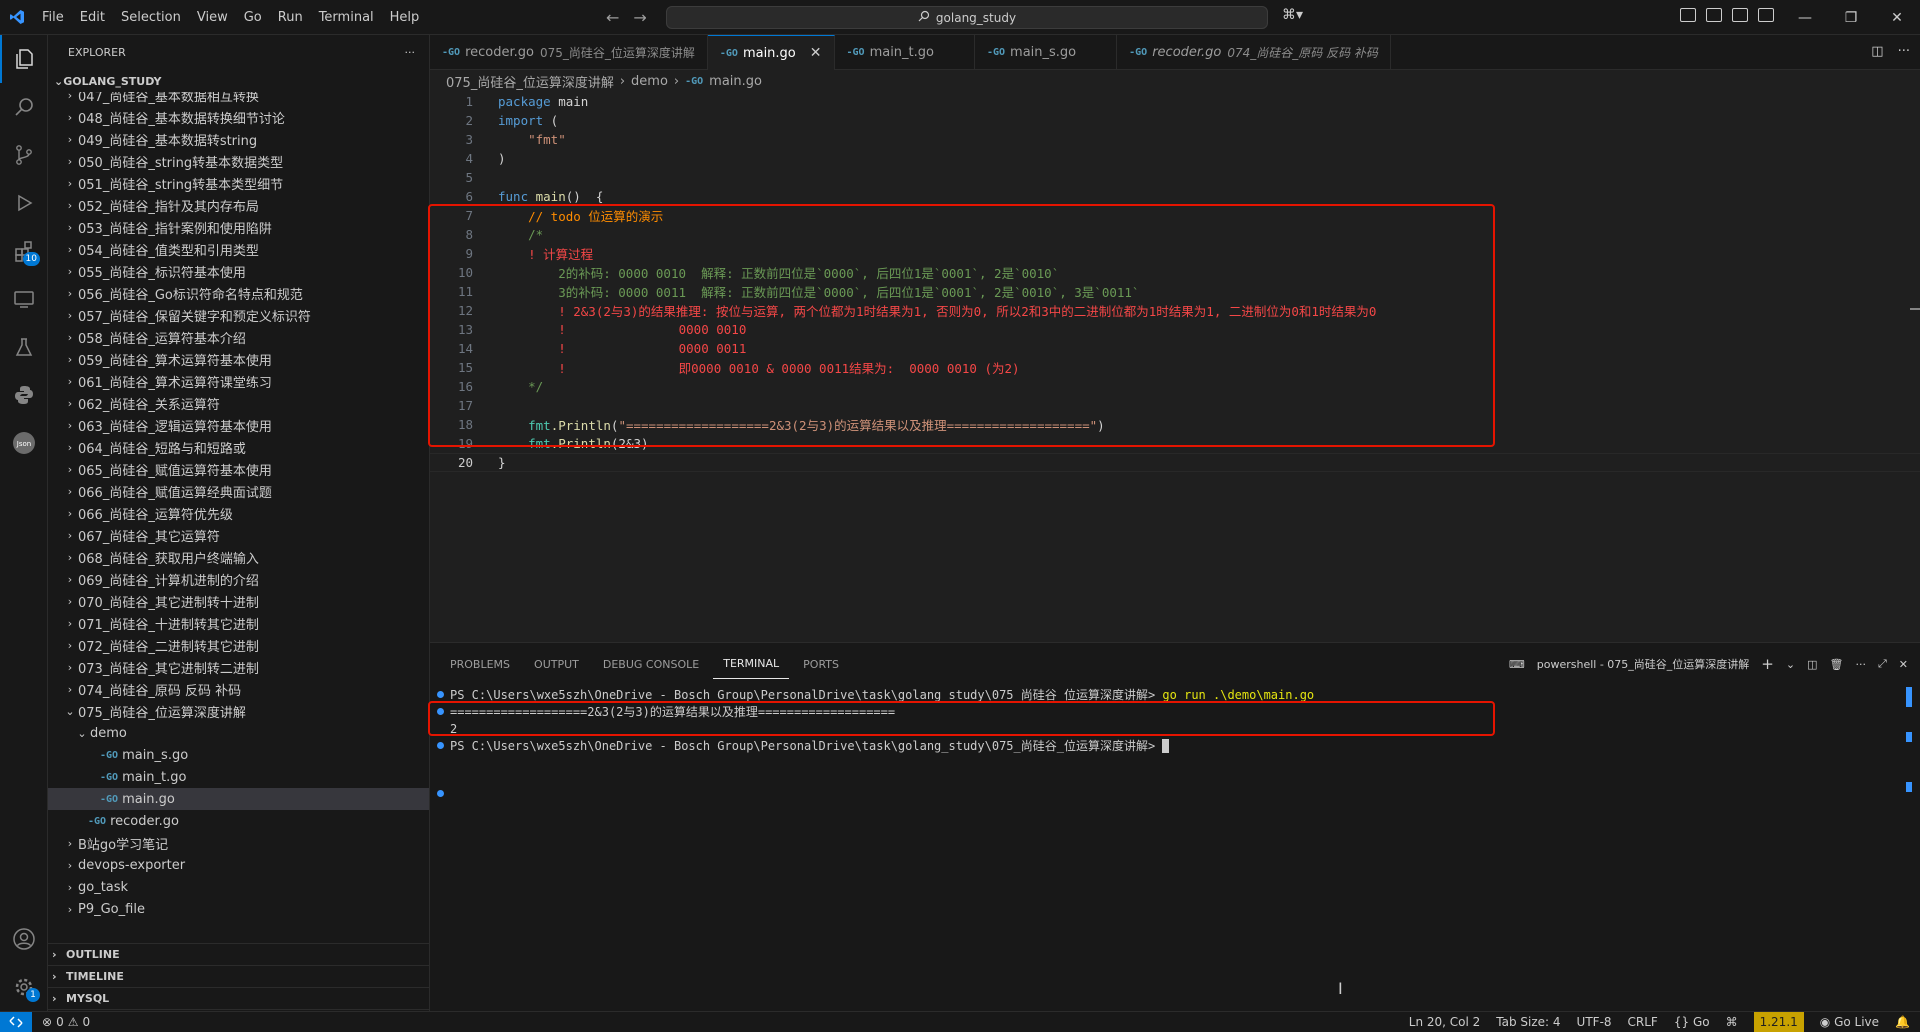 The image size is (1920, 1032). What do you see at coordinates (238, 887) in the screenshot?
I see `tree-folder: › go_task` at bounding box center [238, 887].